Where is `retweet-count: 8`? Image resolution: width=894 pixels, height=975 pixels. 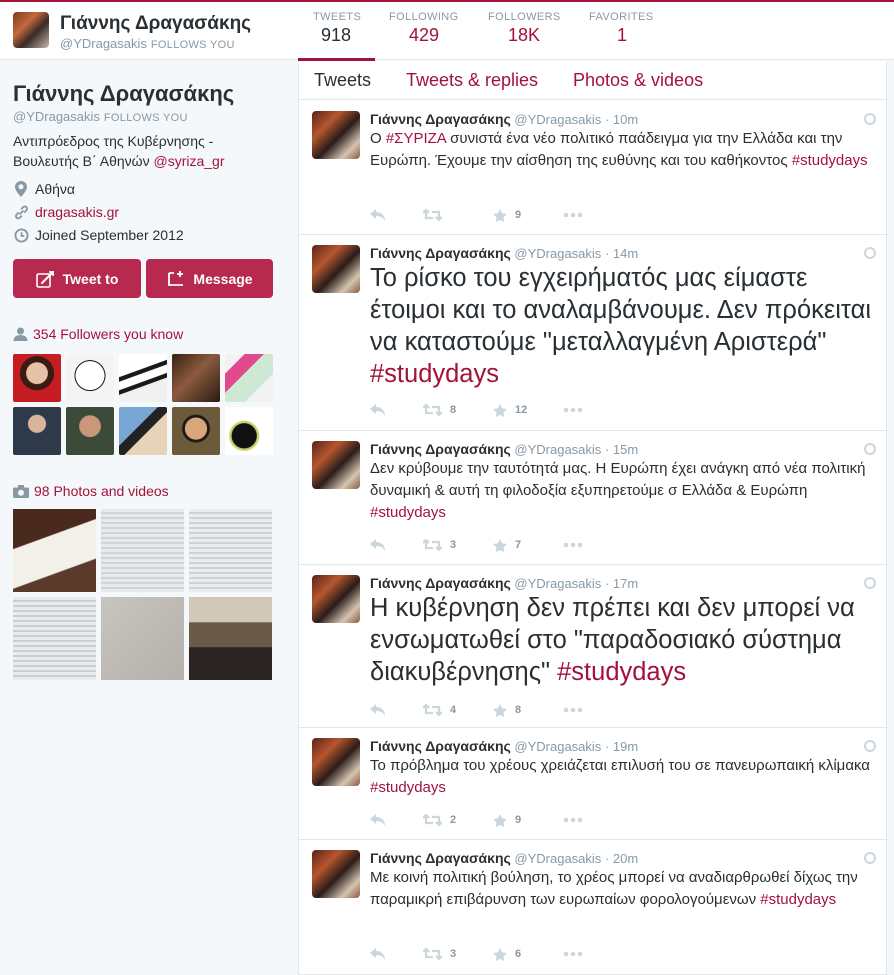
retweet-count: 8 is located at coordinates (453, 410).